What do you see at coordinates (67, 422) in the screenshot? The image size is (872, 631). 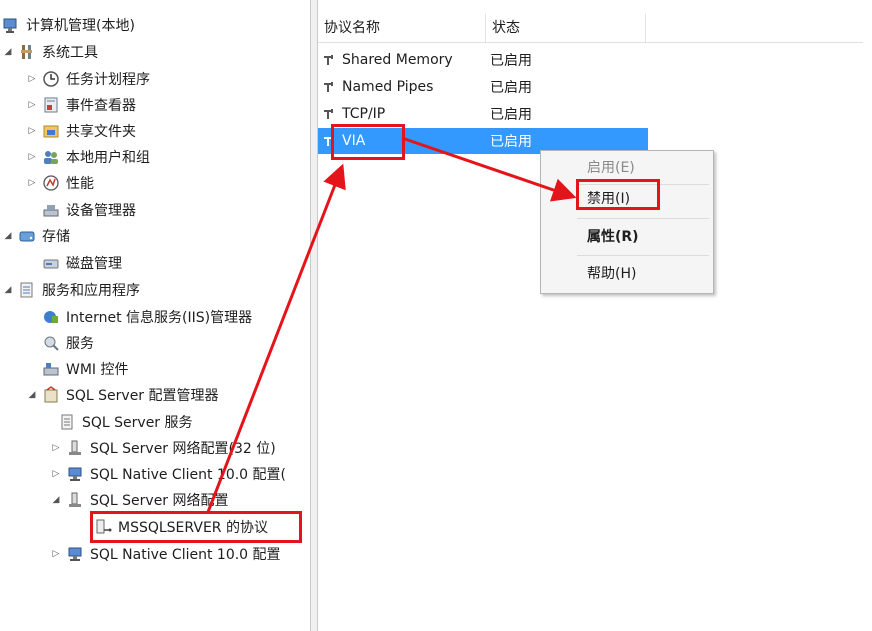 I see `sql-services-icon` at bounding box center [67, 422].